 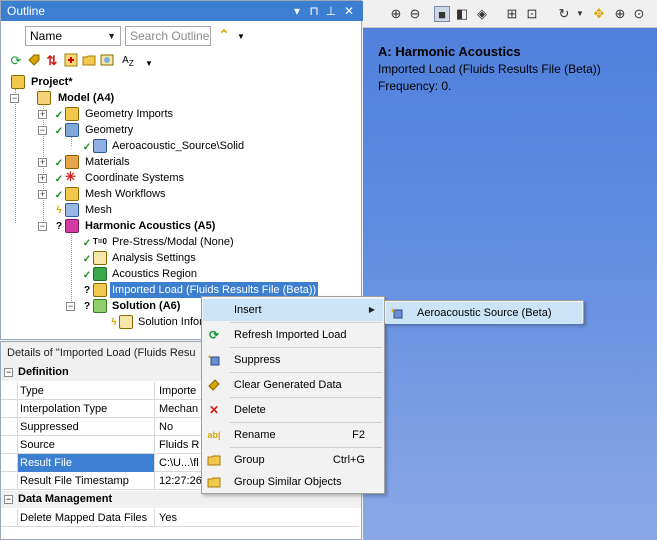 I want to click on wireframe-icon: ◈, so click(x=482, y=14).